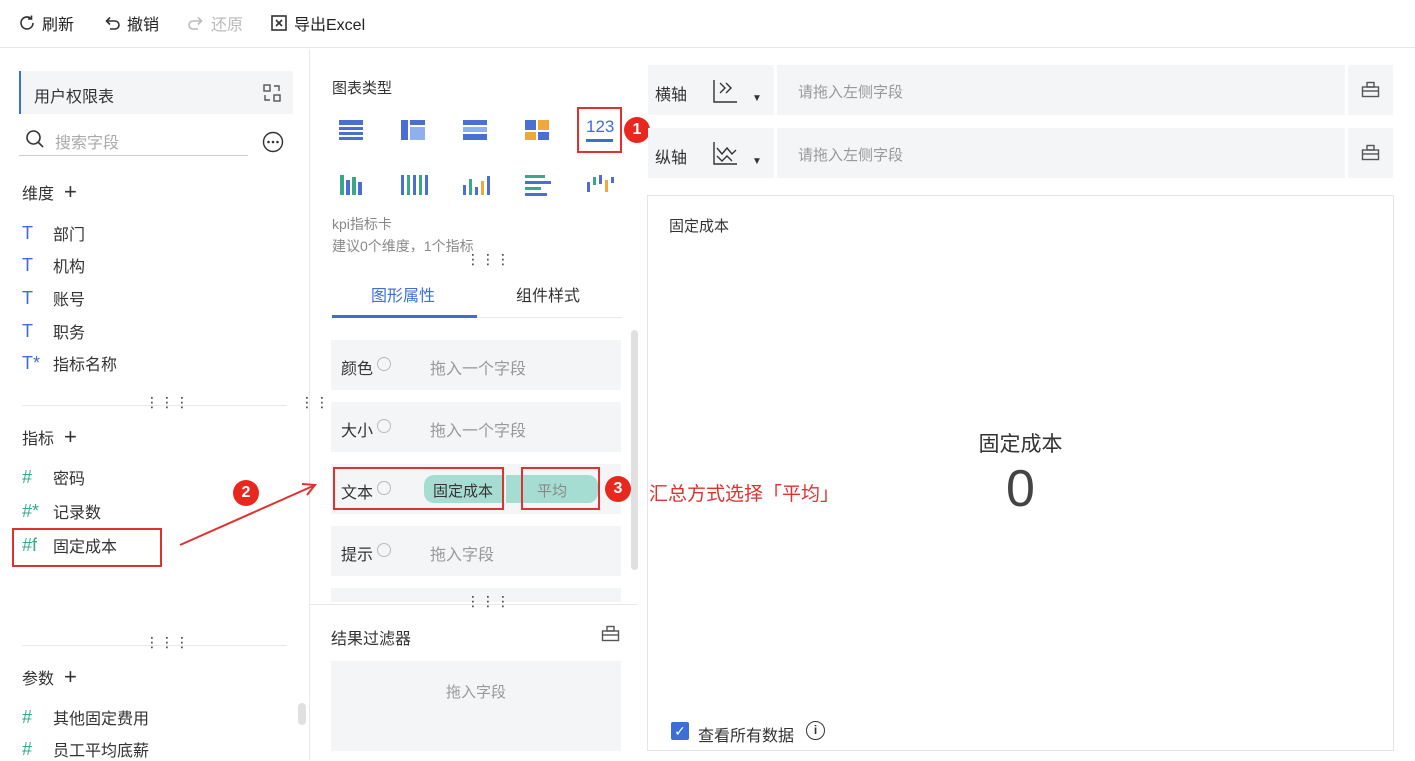 This screenshot has width=1415, height=761. I want to click on param-item: # 员工平均底薪, so click(86, 749).